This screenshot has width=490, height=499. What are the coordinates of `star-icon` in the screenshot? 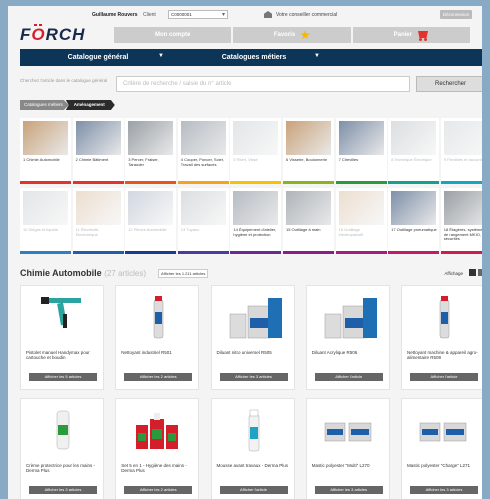 It's located at (305, 35).